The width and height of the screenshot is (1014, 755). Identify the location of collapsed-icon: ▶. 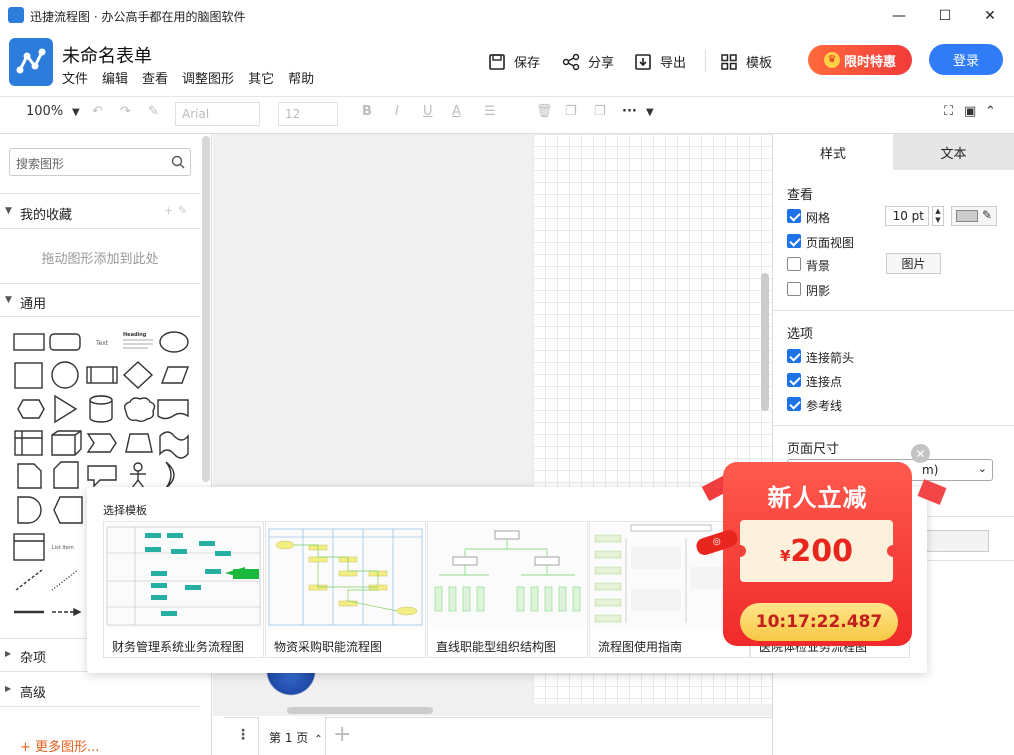
(8, 653).